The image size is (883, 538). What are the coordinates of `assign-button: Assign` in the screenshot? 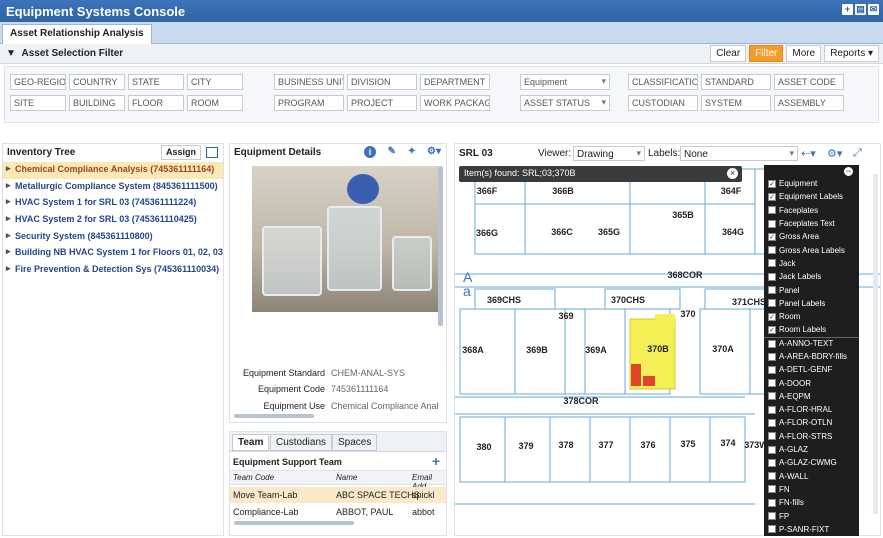 It's located at (180, 152).